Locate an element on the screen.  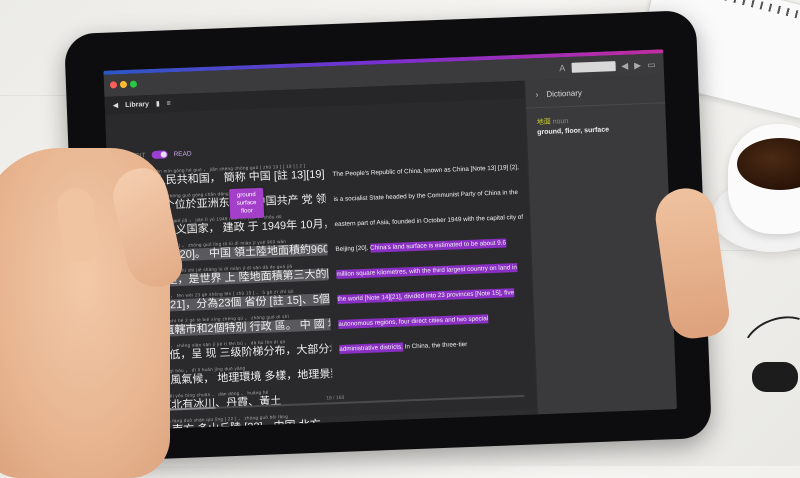
nav-back-icon: ◀ is located at coordinates (624, 65).